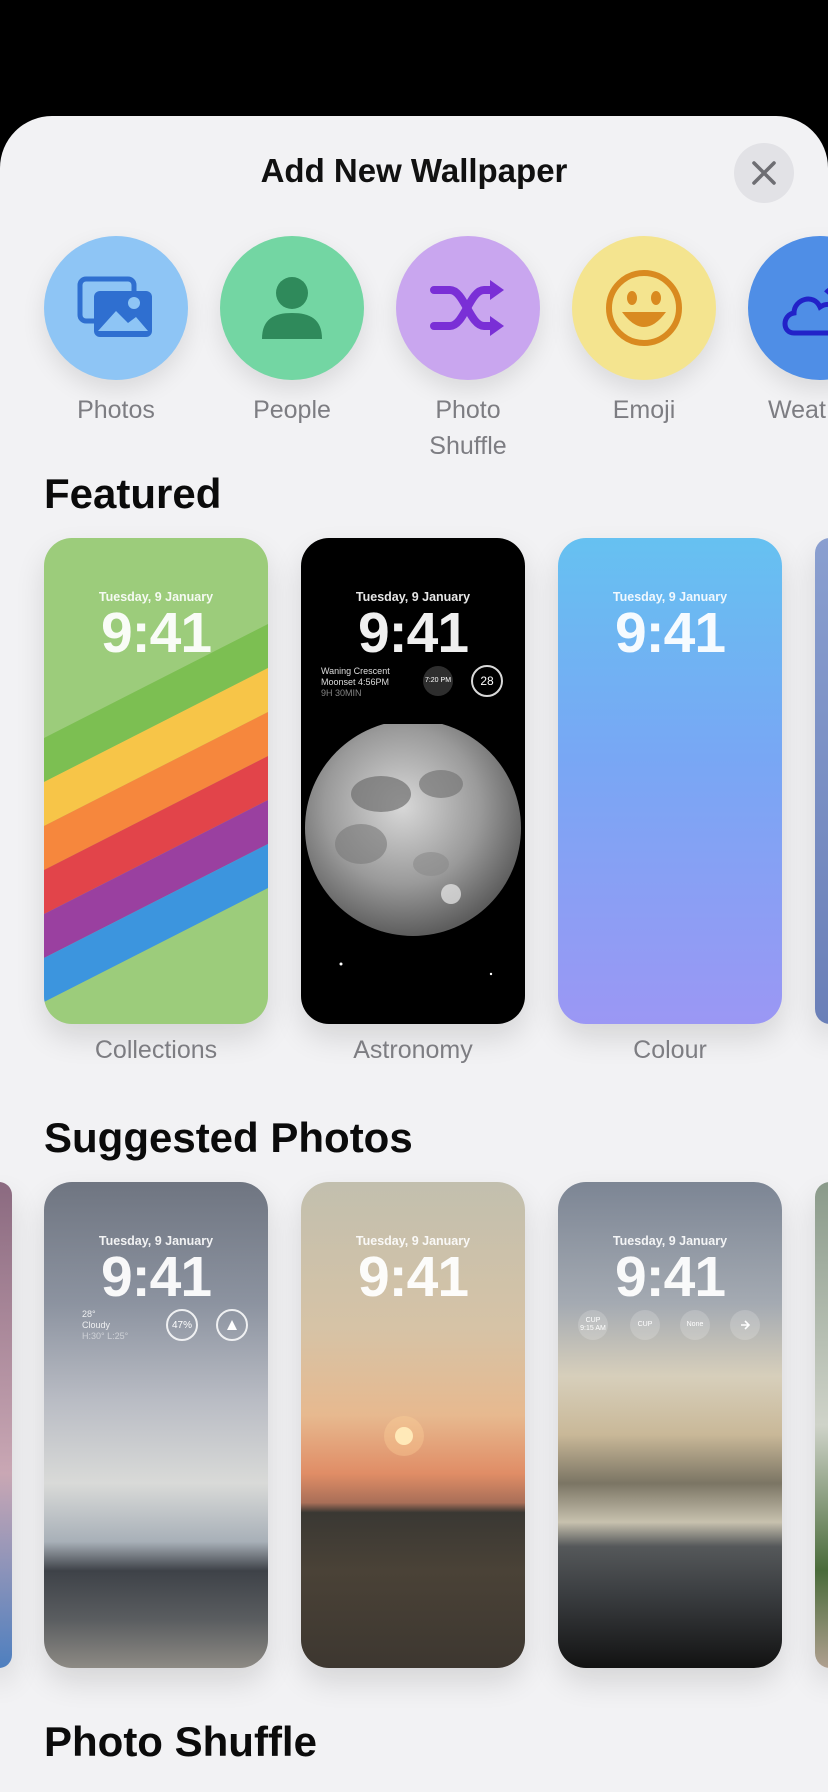  I want to click on category-label: Emoji, so click(644, 410).